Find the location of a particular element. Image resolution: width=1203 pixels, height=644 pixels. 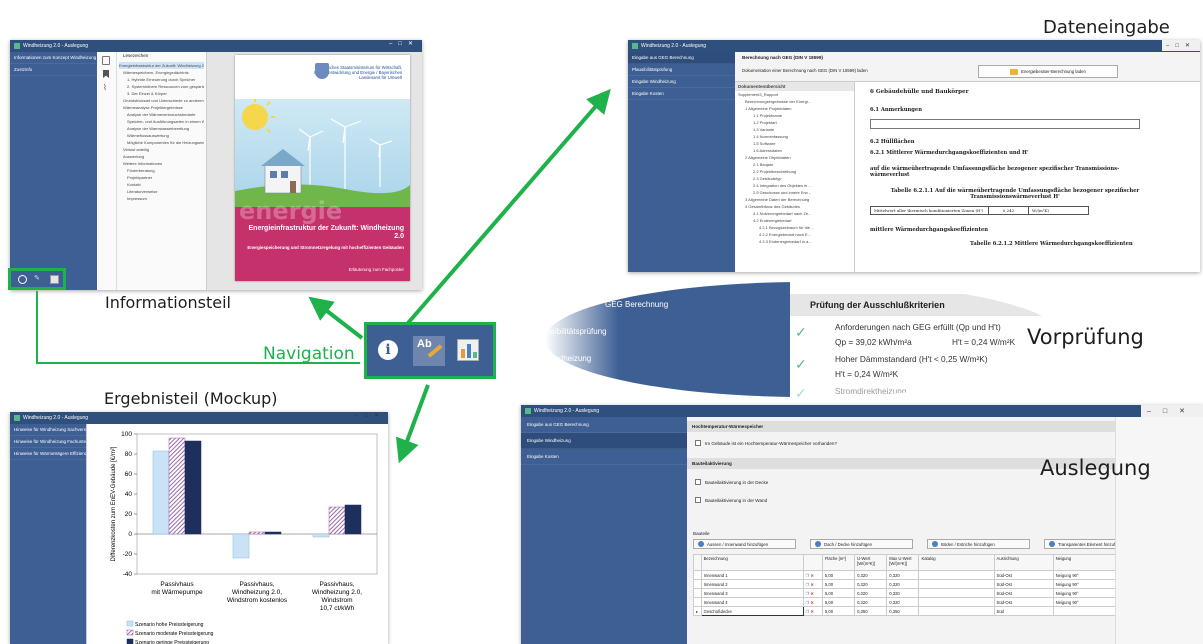

sidebar-item-sachverstaendige: Hinweise für Windheizung Sachverständige is located at coordinates (48, 430).